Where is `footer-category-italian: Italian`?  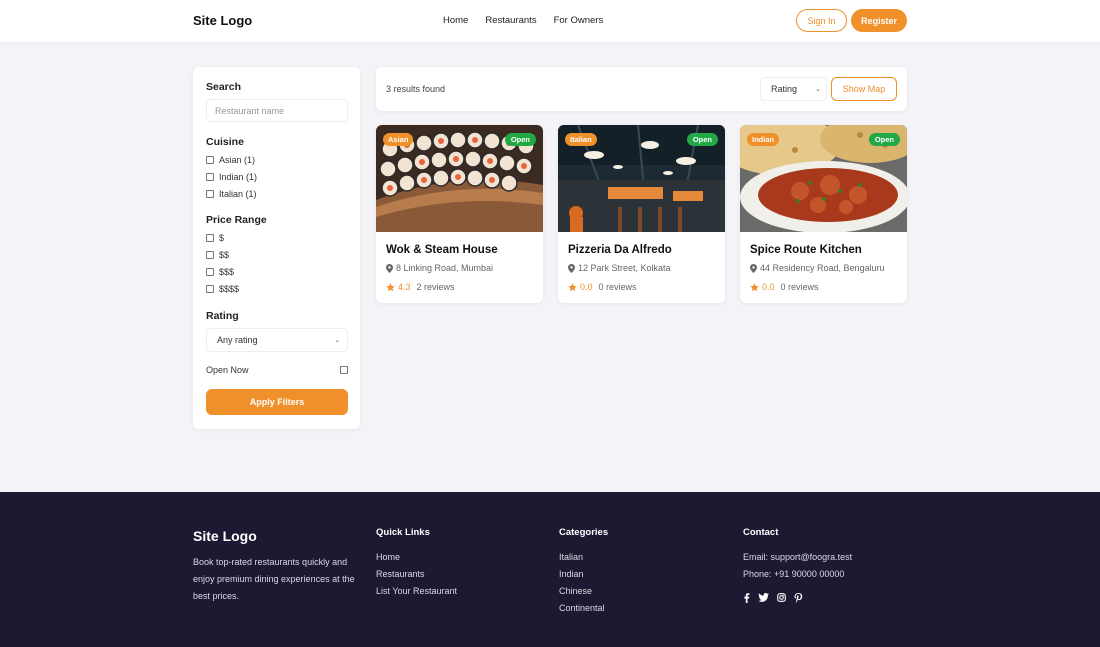 footer-category-italian: Italian is located at coordinates (583, 557).